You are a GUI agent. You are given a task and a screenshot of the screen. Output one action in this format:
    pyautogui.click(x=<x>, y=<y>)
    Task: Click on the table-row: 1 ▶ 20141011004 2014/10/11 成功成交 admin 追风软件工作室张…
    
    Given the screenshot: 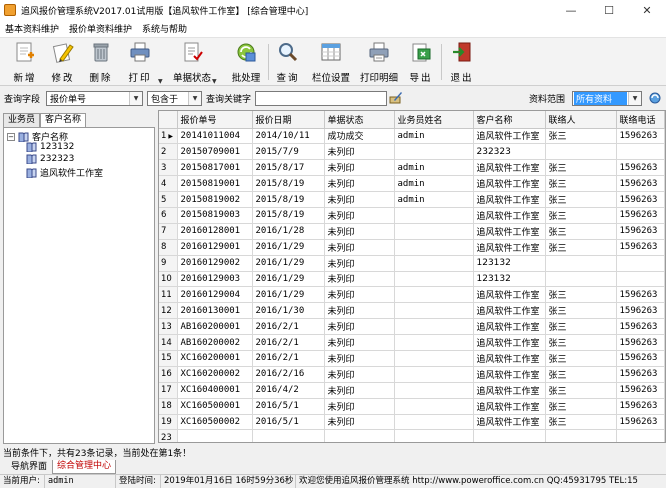 What is the action you would take?
    pyautogui.click(x=412, y=136)
    